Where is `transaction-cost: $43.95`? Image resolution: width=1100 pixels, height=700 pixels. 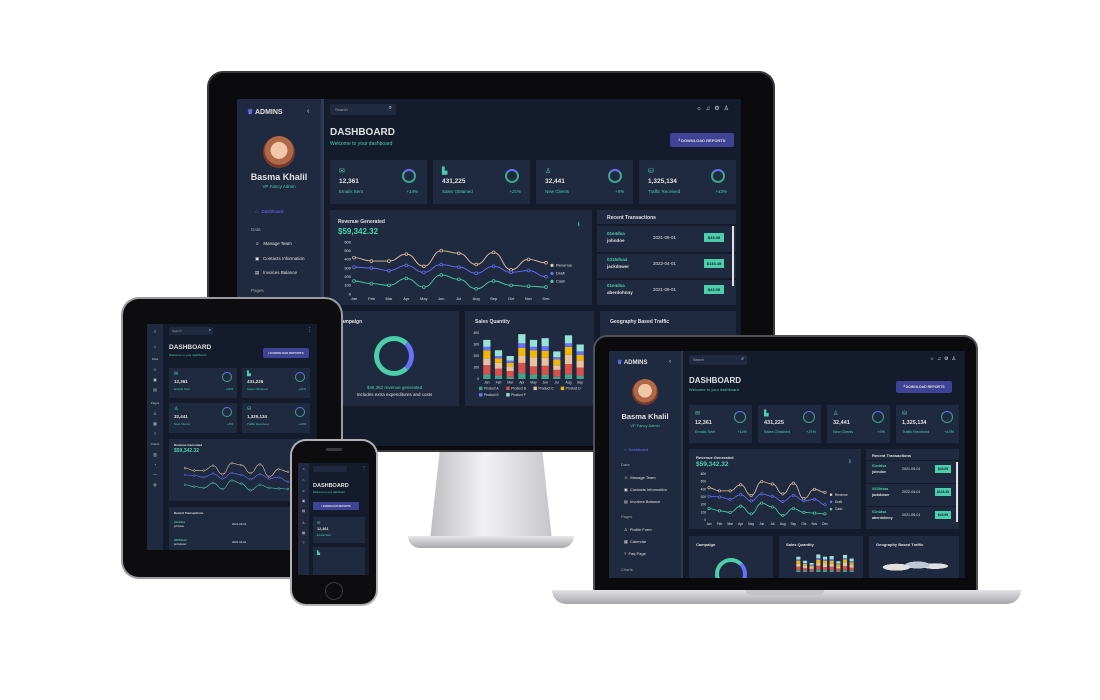
transaction-cost: $43.95 is located at coordinates (714, 289).